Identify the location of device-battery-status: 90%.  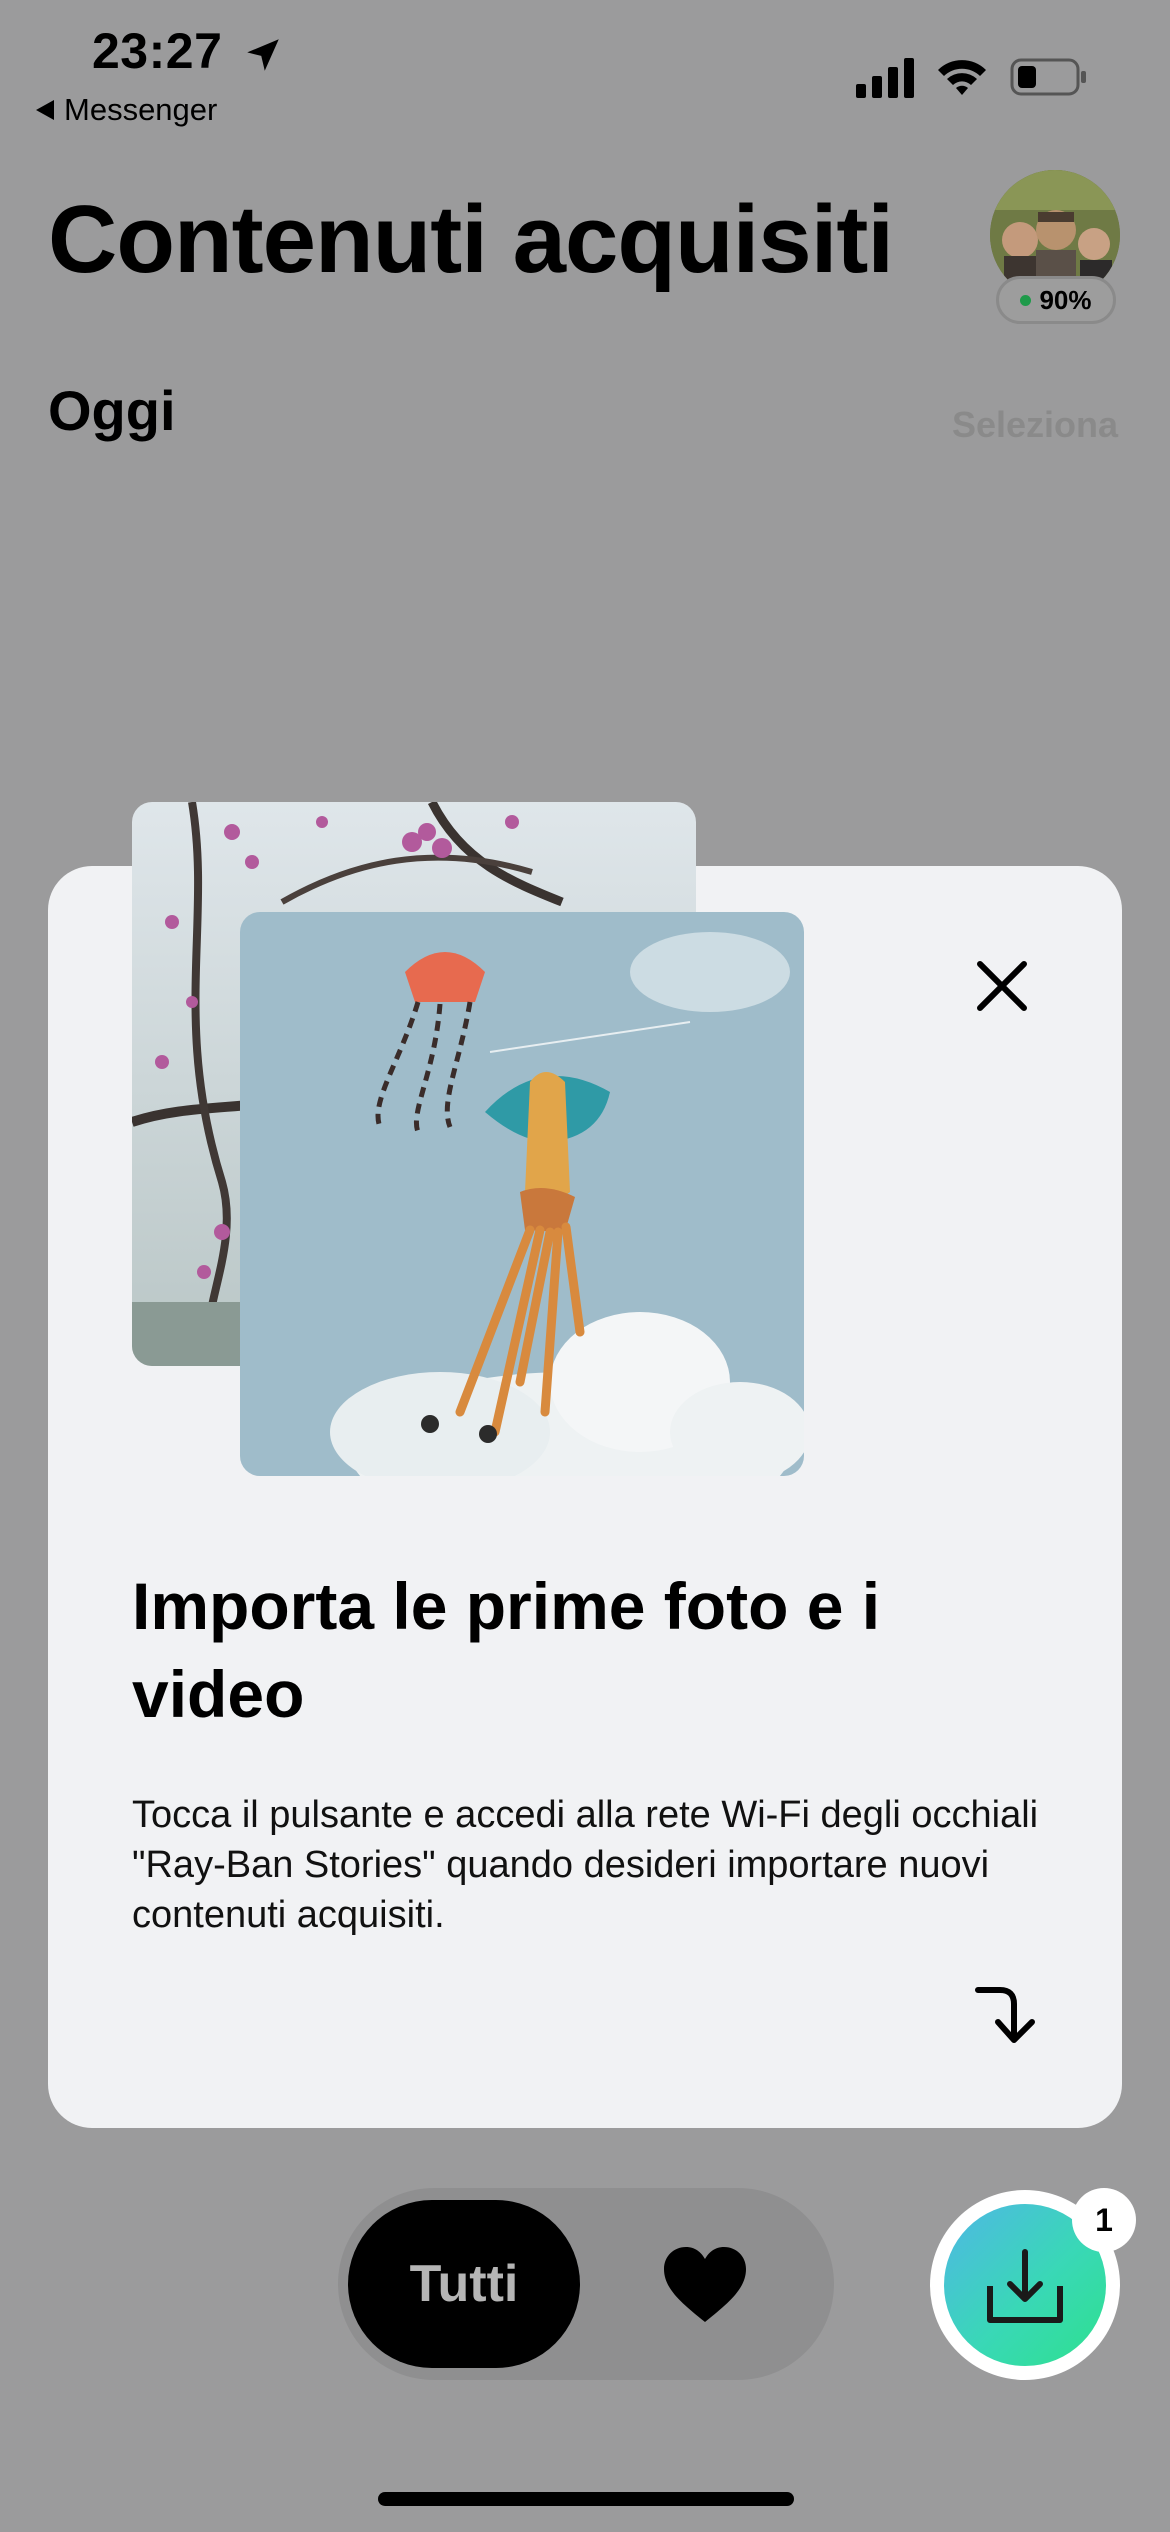
(1056, 300).